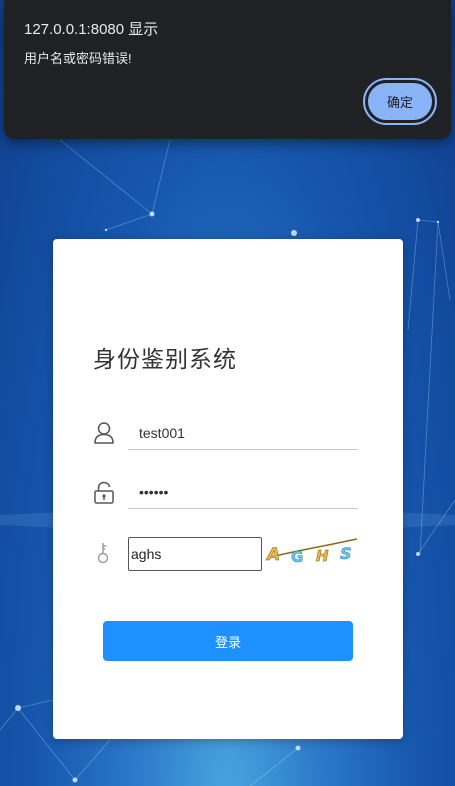 The height and width of the screenshot is (786, 455). I want to click on captcha-char: G, so click(297, 557).